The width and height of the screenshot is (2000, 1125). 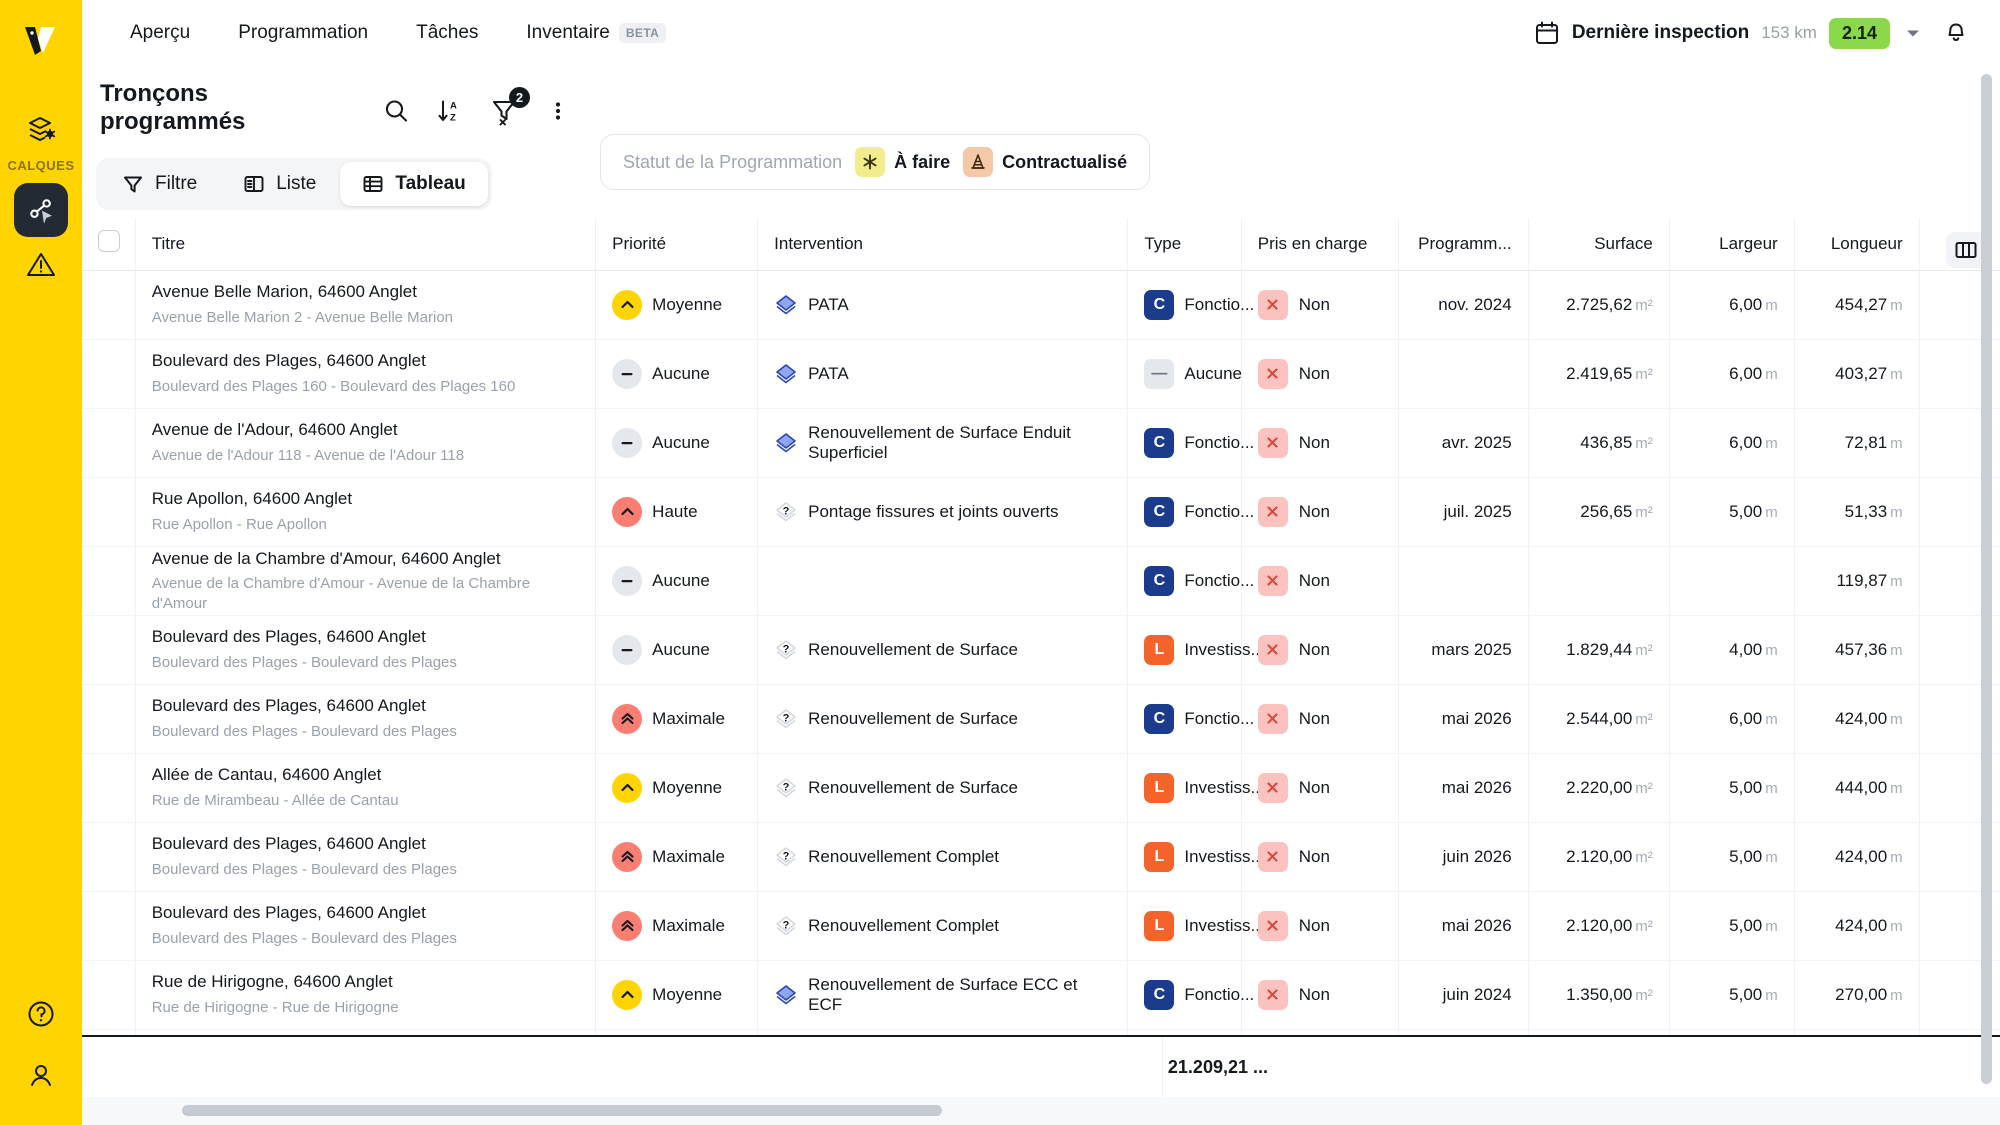 What do you see at coordinates (1272, 511) in the screenshot?
I see `cross-icon` at bounding box center [1272, 511].